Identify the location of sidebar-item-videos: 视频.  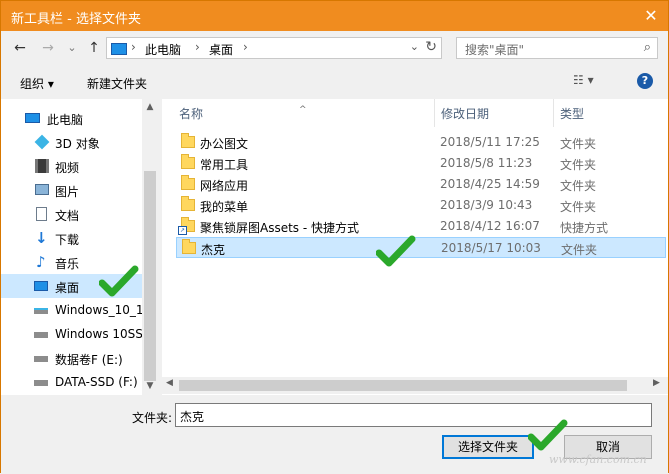
(71, 166).